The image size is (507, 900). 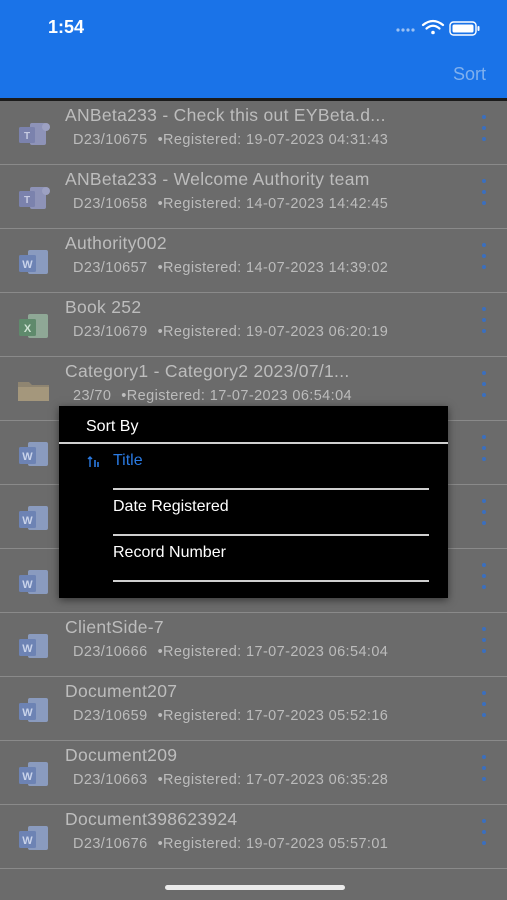 What do you see at coordinates (110, 332) in the screenshot?
I see `record-number: D23/10679` at bounding box center [110, 332].